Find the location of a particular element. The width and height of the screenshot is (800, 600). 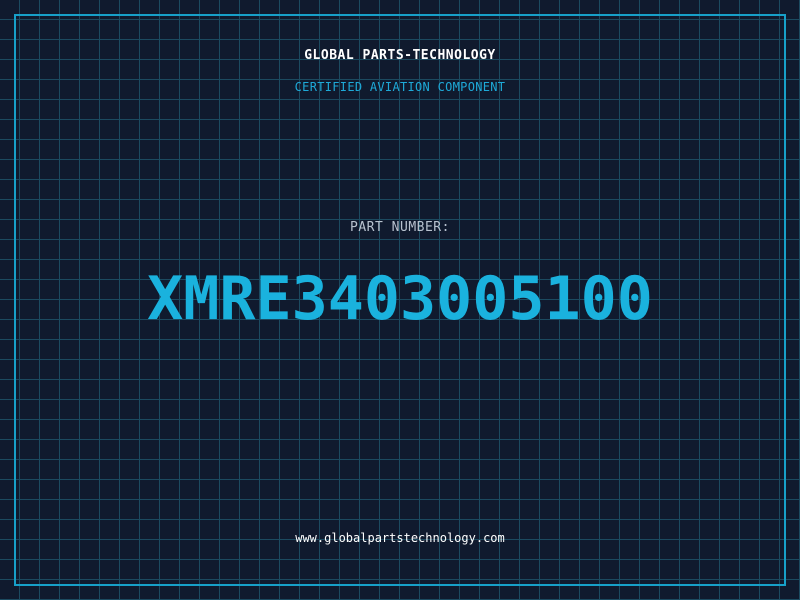

part-number-label: PART NUMBER: is located at coordinates (400, 227).